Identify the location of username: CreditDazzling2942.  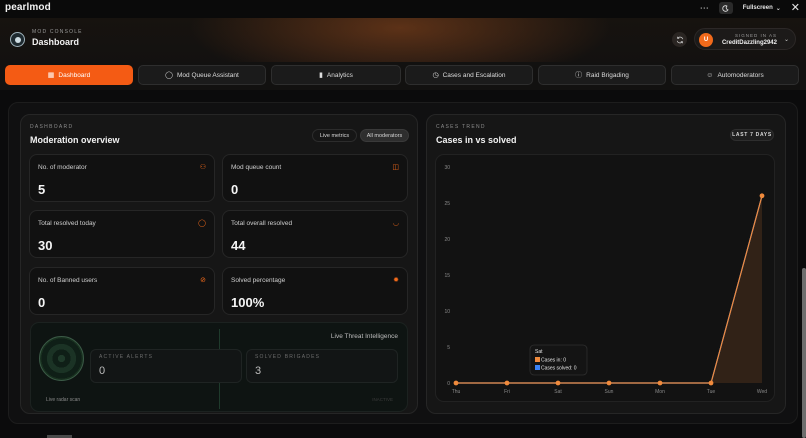
(749, 43).